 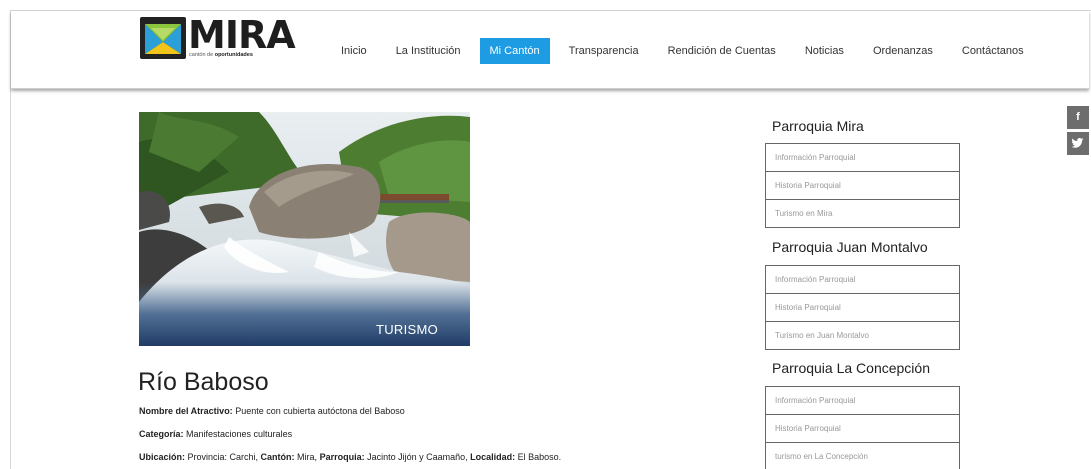 What do you see at coordinates (417, 457) in the screenshot?
I see `parroquia-value: Jacinto Jijón y Caamaño,` at bounding box center [417, 457].